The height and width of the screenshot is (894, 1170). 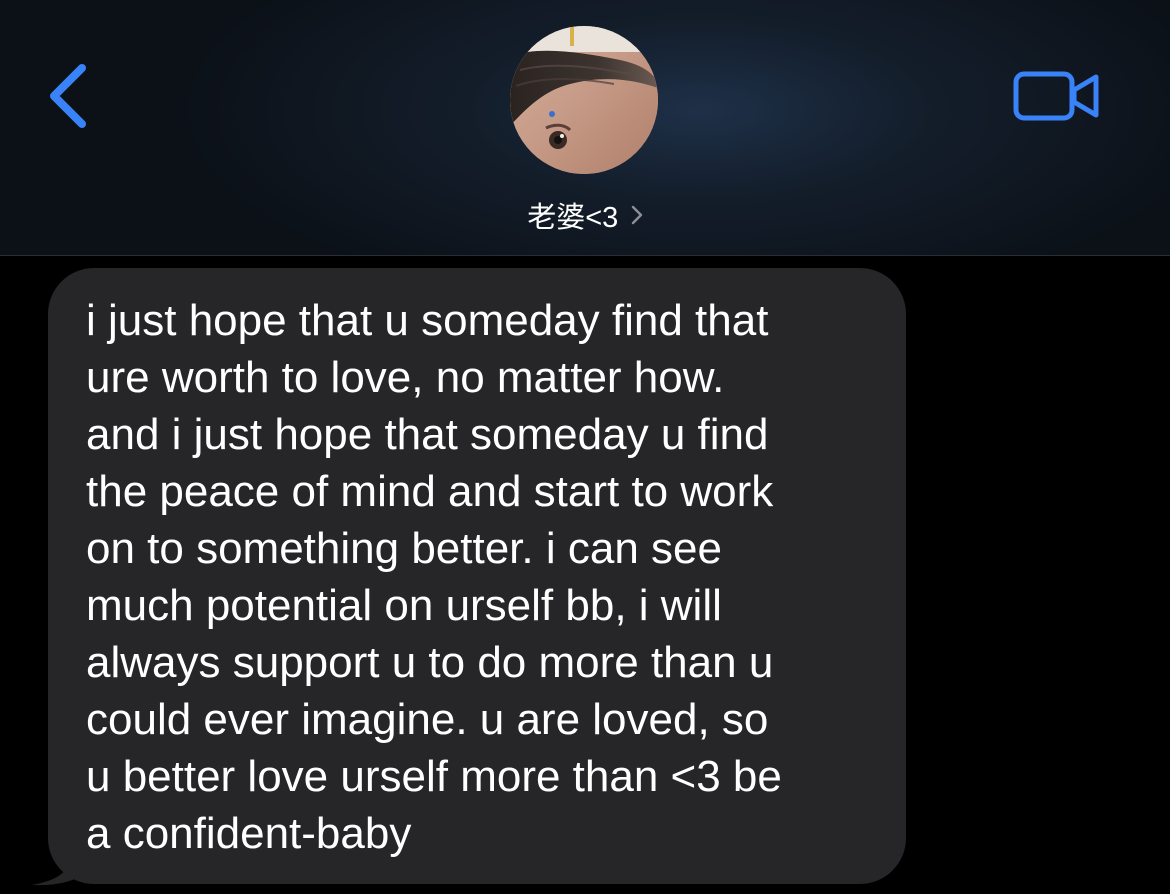 What do you see at coordinates (584, 100) in the screenshot?
I see `avatar` at bounding box center [584, 100].